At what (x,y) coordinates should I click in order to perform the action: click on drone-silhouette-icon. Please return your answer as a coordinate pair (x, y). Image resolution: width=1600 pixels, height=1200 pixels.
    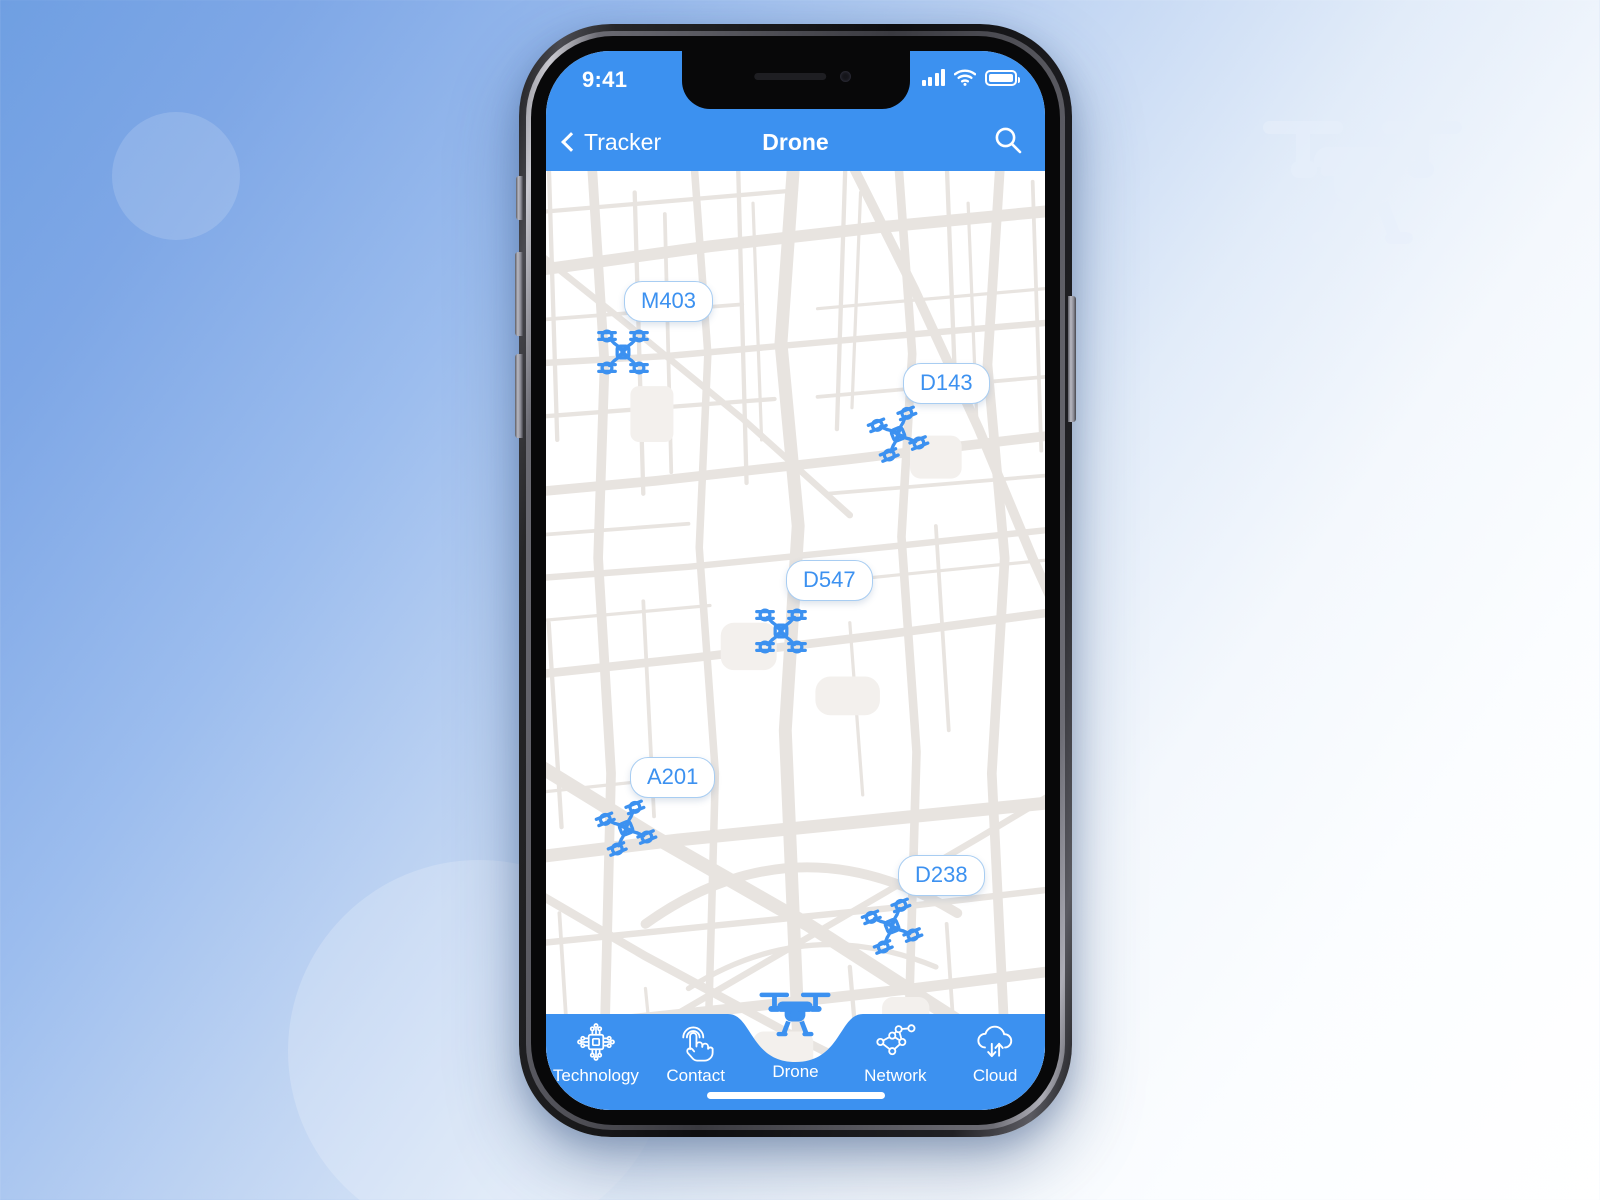
    Looking at the image, I should click on (1362, 175).